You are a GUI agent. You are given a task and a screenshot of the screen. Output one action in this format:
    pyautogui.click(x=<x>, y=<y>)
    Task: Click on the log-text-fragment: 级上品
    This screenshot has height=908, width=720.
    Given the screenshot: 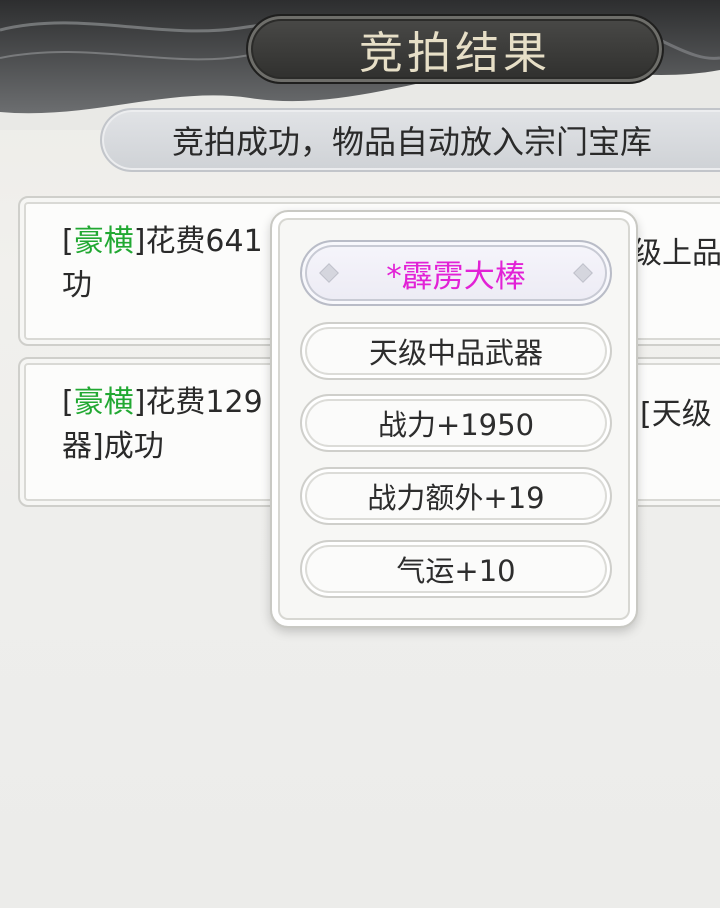 What is the action you would take?
    pyautogui.click(x=676, y=253)
    